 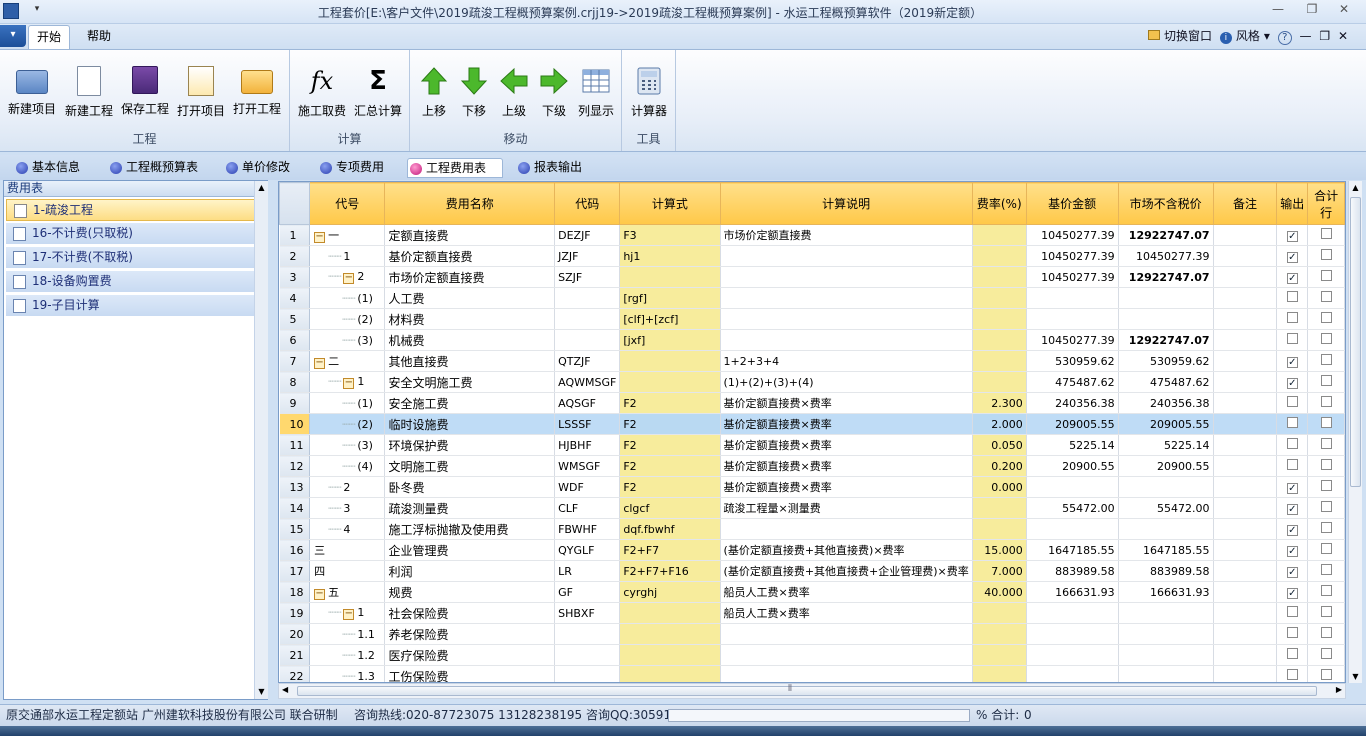 What do you see at coordinates (999, 550) in the screenshot?
I see `rate-cell: 15.000` at bounding box center [999, 550].